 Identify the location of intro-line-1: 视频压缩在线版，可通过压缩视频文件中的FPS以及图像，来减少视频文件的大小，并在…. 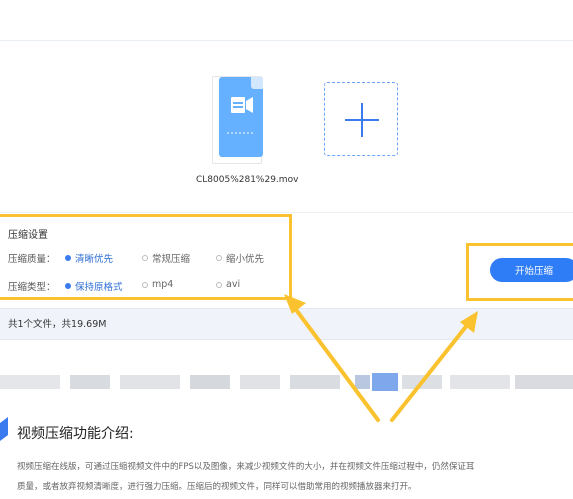
(246, 467).